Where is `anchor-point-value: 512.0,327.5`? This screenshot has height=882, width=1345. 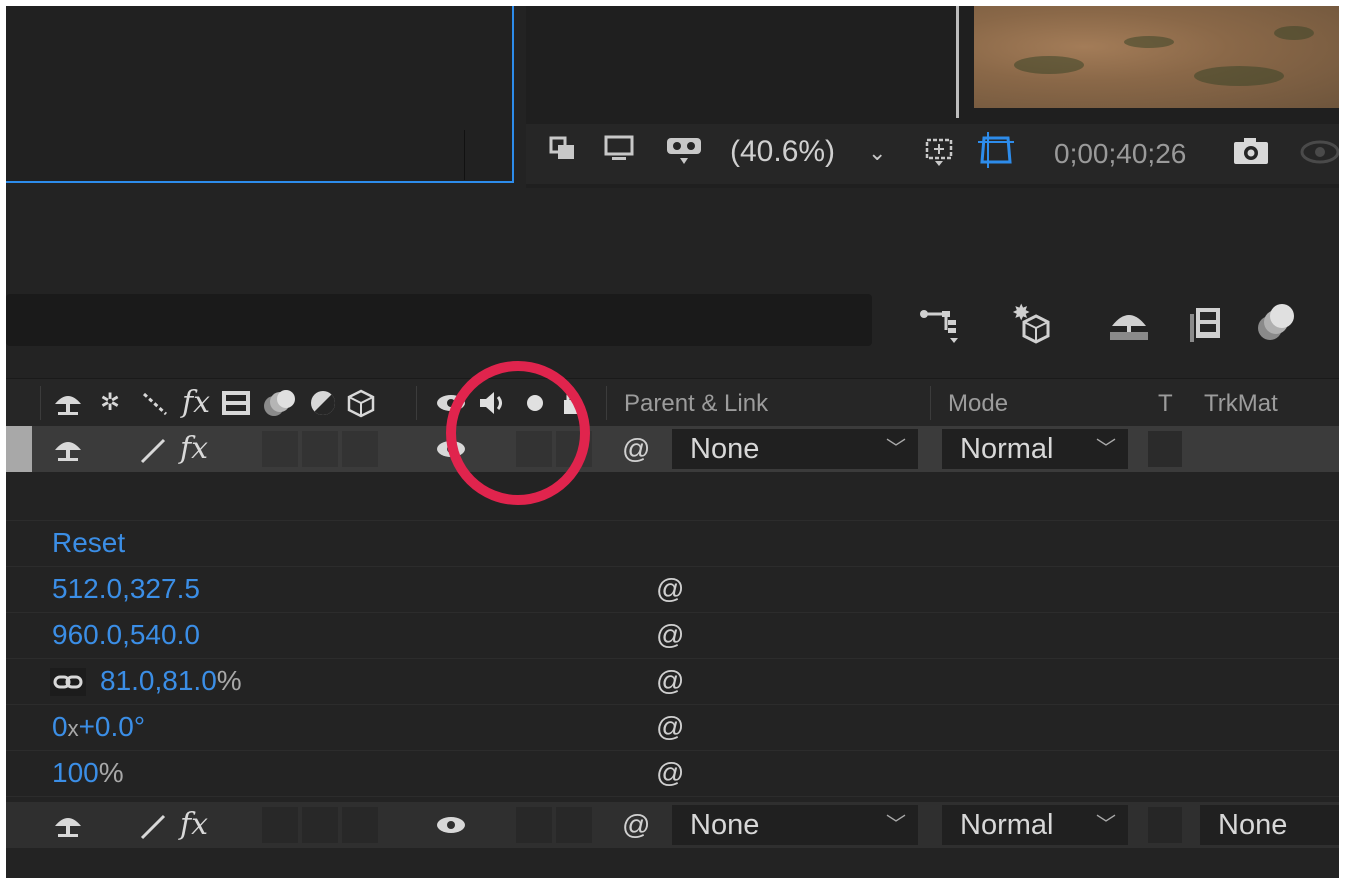
anchor-point-value: 512.0,327.5 is located at coordinates (126, 589).